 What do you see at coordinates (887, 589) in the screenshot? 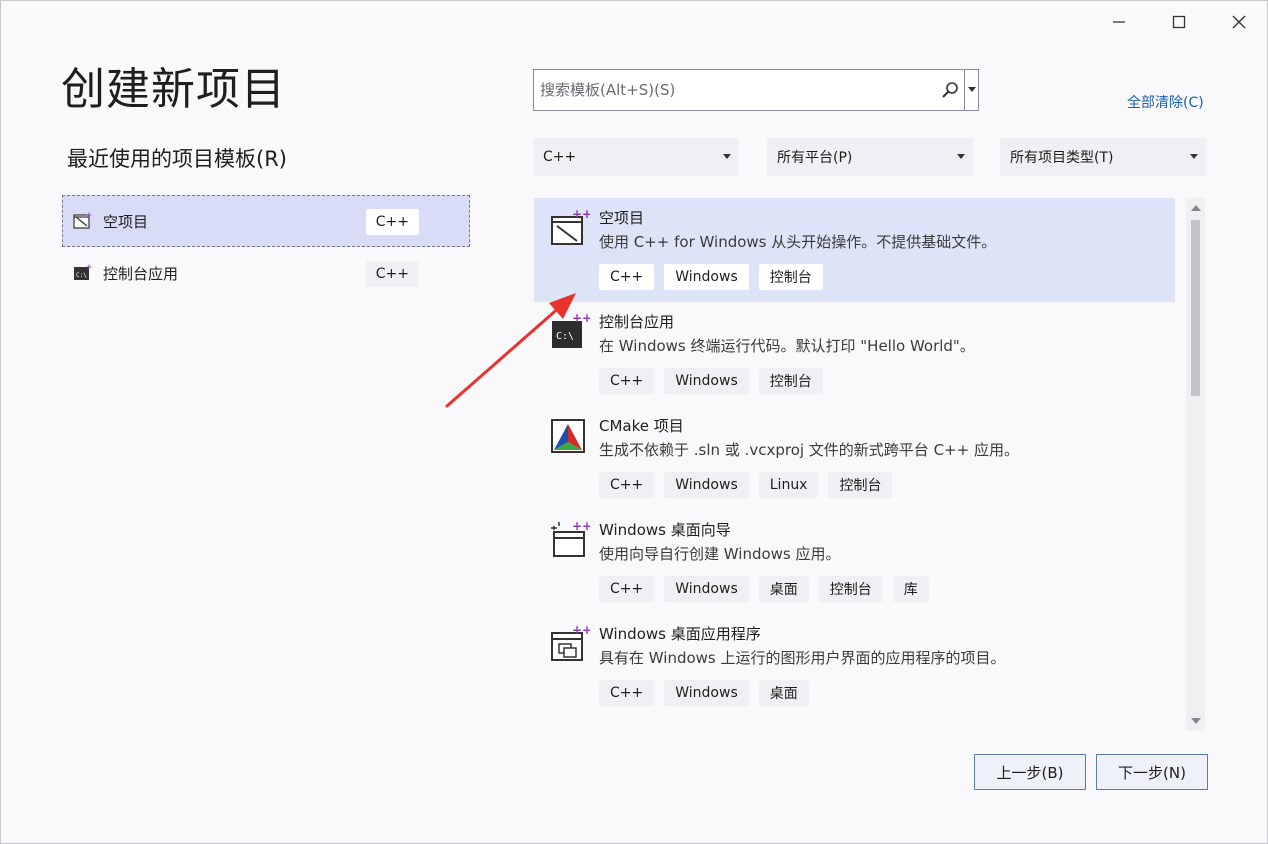
I see `template-tags: C++ Windows 桌面 控制台 库` at bounding box center [887, 589].